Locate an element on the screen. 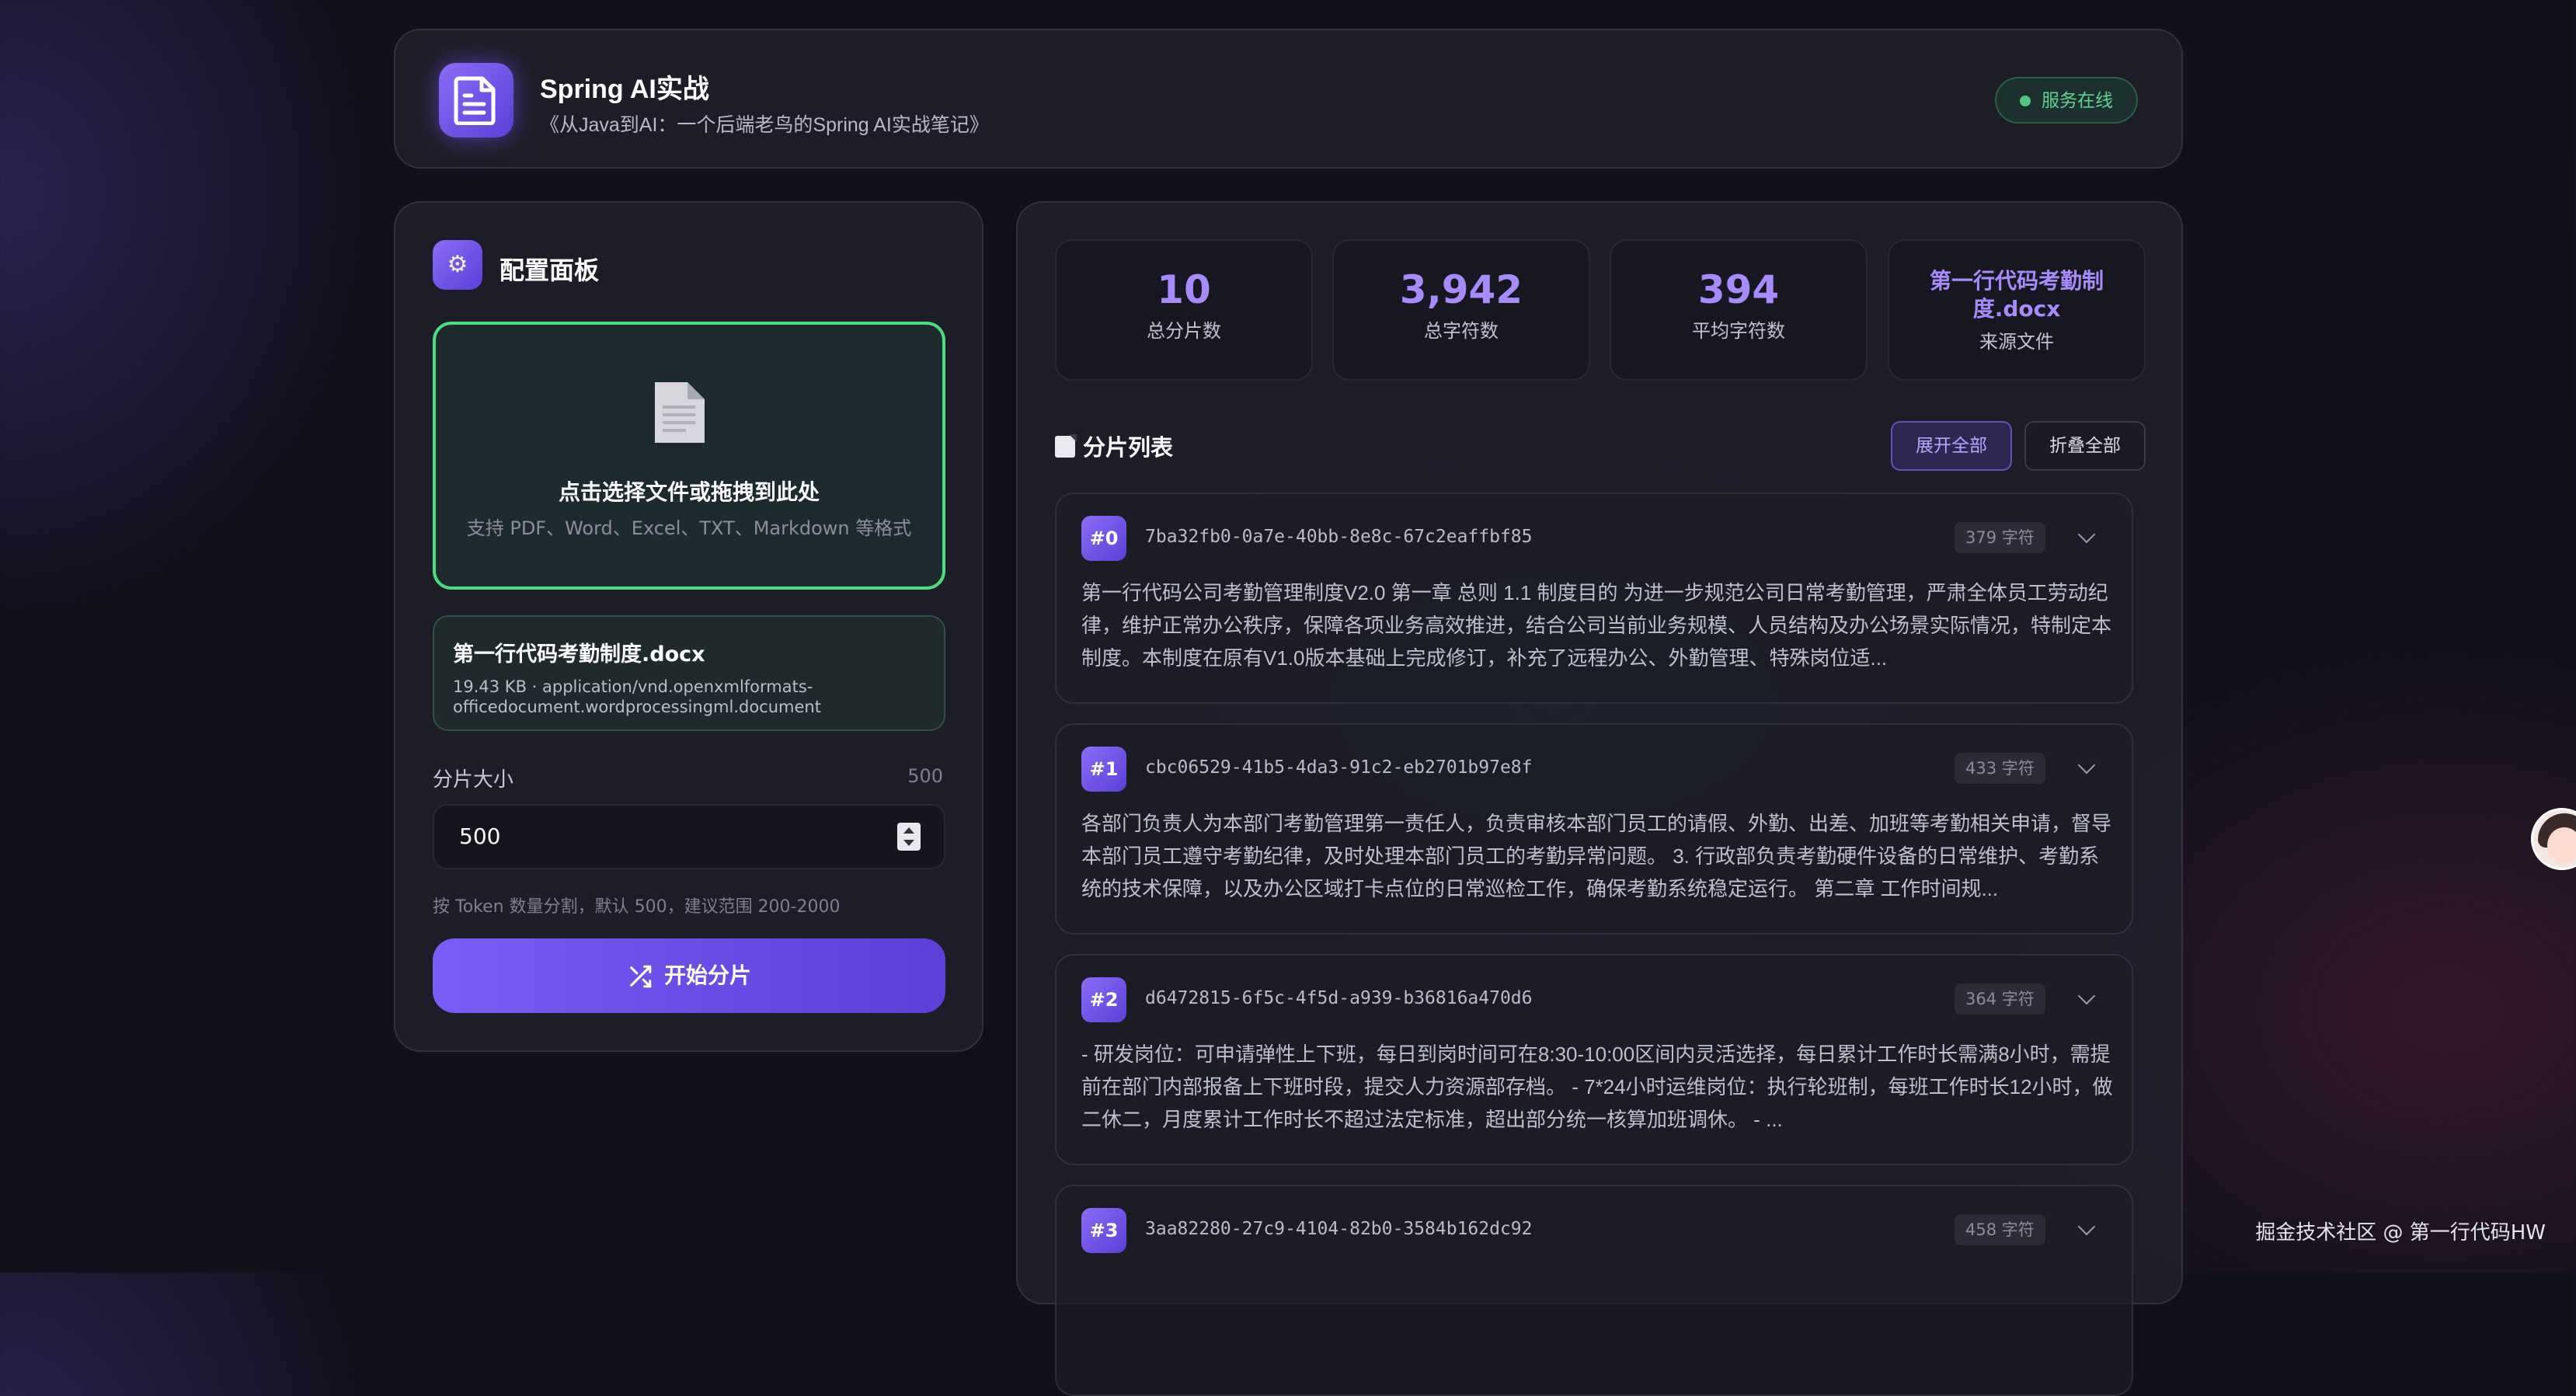 The image size is (2576, 1396). gear-icon: ⚙ is located at coordinates (457, 265).